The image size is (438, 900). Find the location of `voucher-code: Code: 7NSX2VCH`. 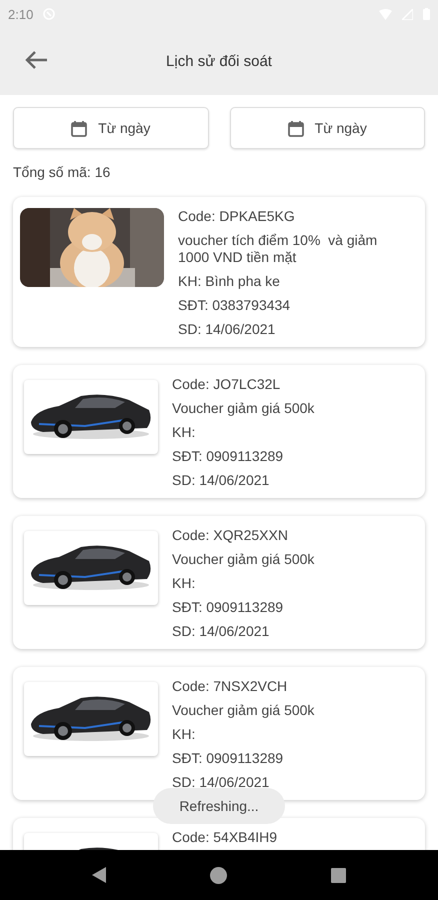

voucher-code: Code: 7NSX2VCH is located at coordinates (230, 686).